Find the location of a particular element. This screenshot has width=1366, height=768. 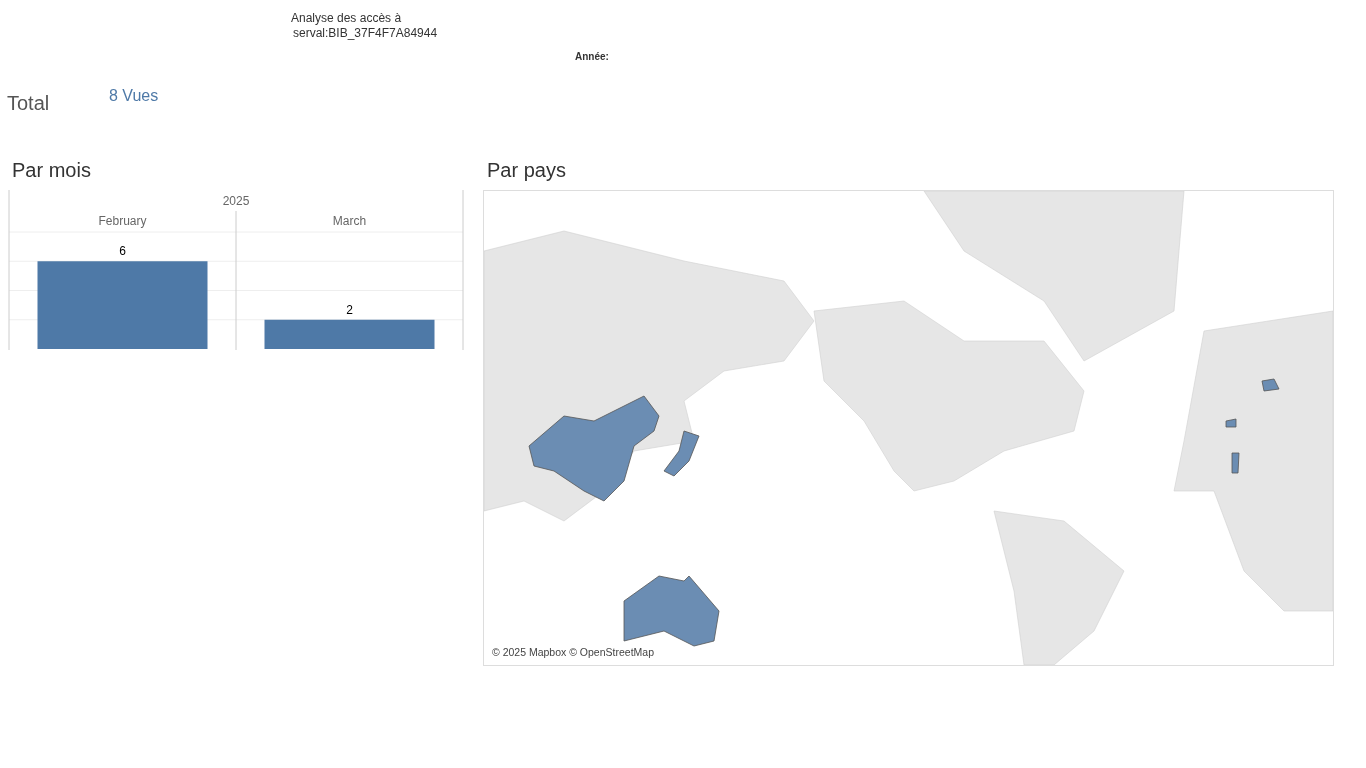

year-header: 2025 is located at coordinates (236, 201).